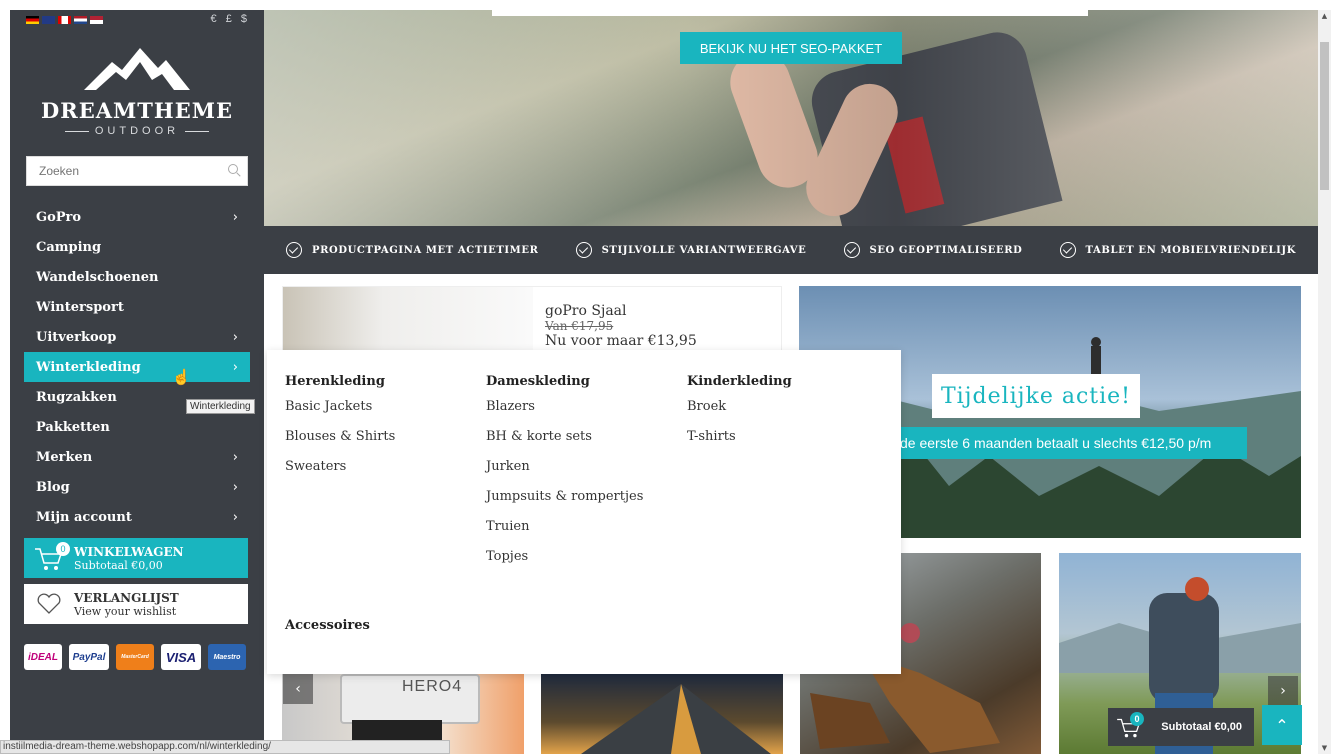 This screenshot has height=754, width=1331. I want to click on usp-item: TABLET EN MOBIELVRIENDELIJK, so click(1177, 250).